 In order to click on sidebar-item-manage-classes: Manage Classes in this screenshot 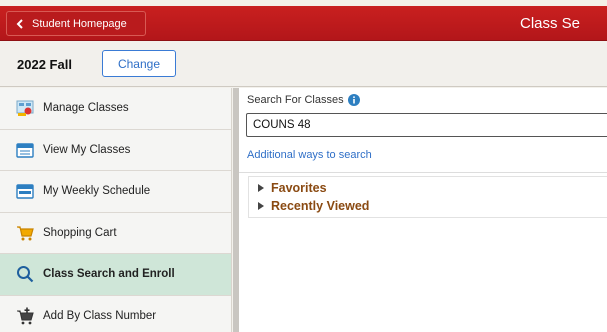, I will do `click(115, 109)`.